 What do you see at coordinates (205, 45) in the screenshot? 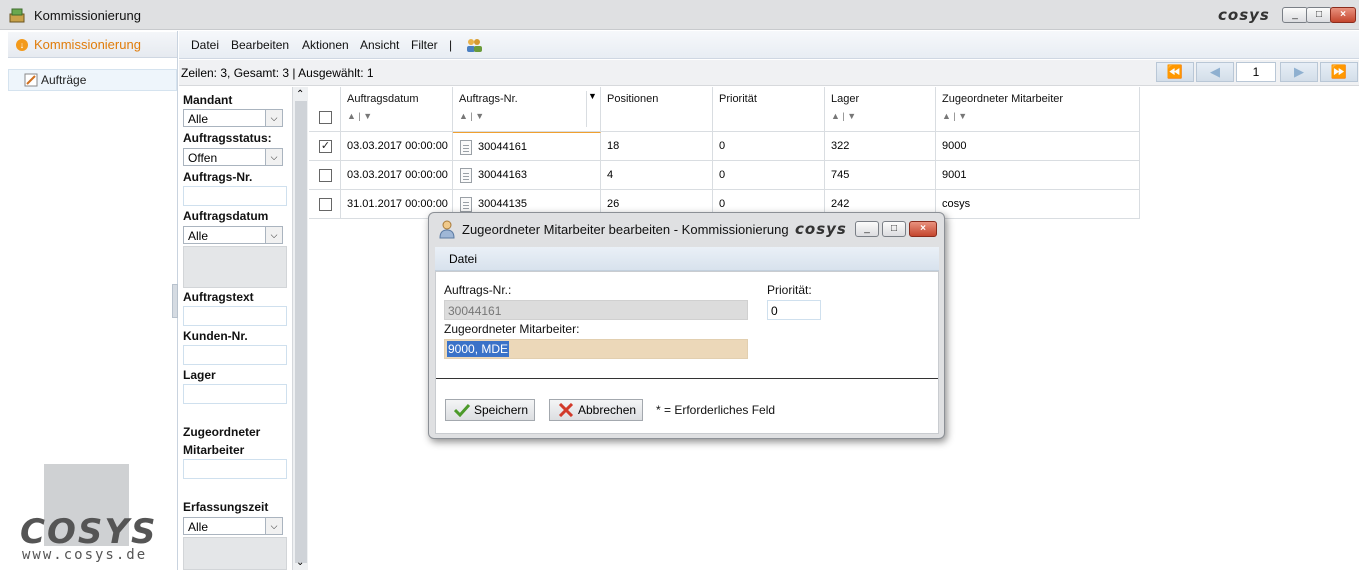
I see `menu-datei: Datei` at bounding box center [205, 45].